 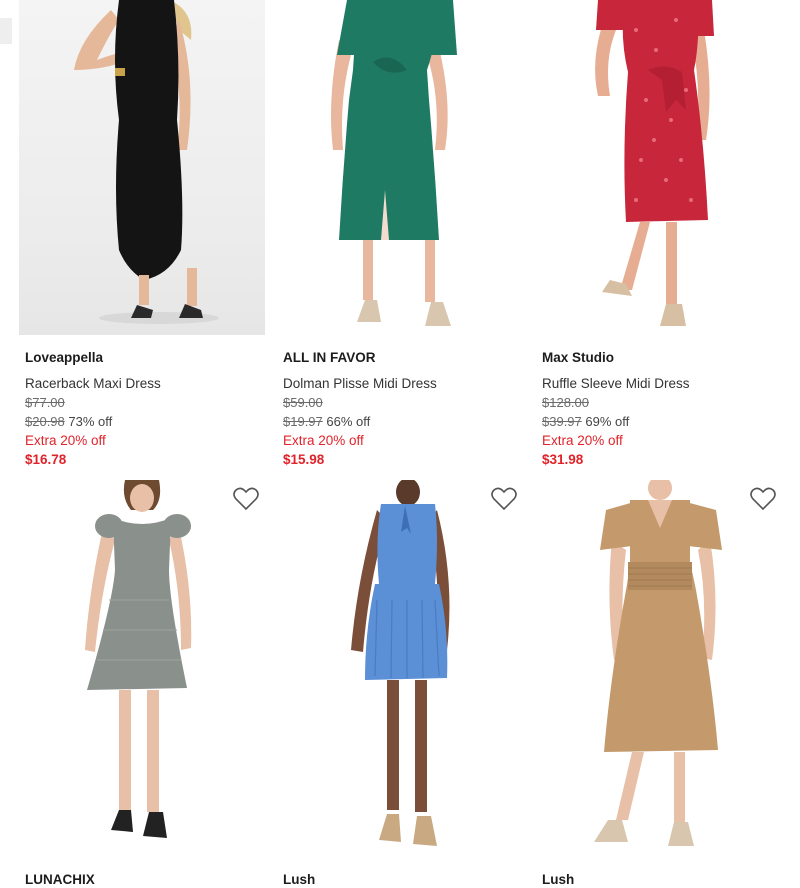 I want to click on gray-mini-dress-photo, so click(x=138, y=659).